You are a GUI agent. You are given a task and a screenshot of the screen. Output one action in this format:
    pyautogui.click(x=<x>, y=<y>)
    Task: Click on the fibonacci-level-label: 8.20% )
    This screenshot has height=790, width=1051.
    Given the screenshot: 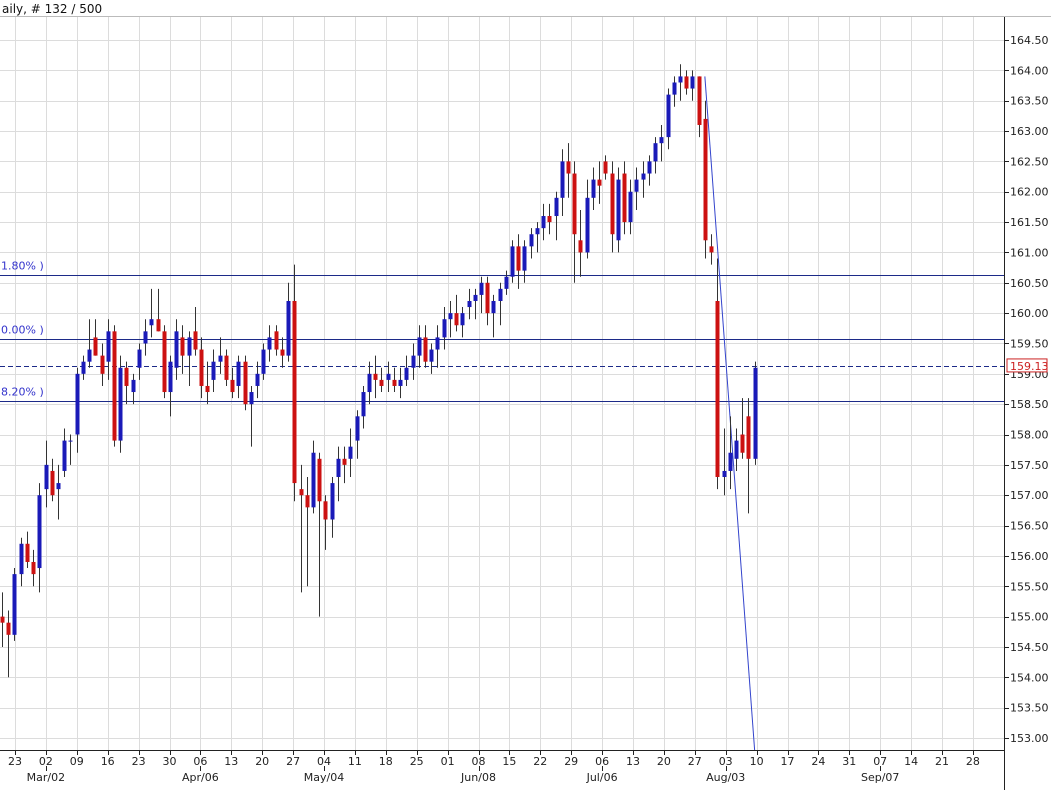 What is the action you would take?
    pyautogui.click(x=22, y=392)
    